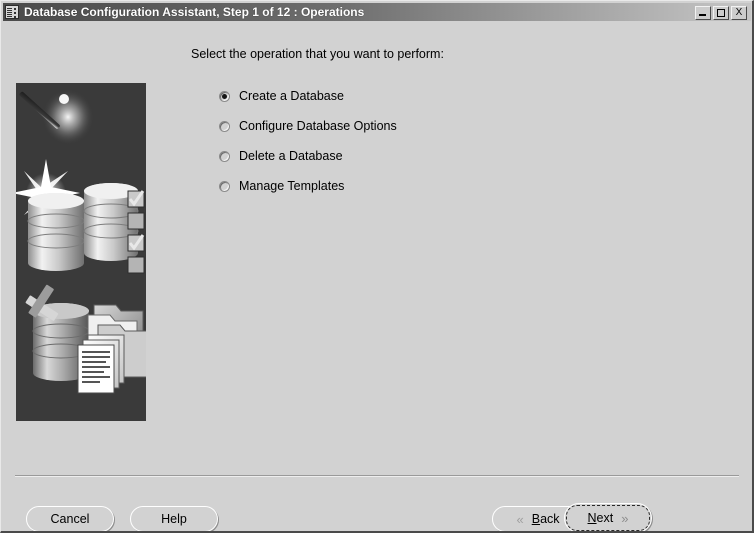  I want to click on radio-icon-delete-a-database, so click(224, 156).